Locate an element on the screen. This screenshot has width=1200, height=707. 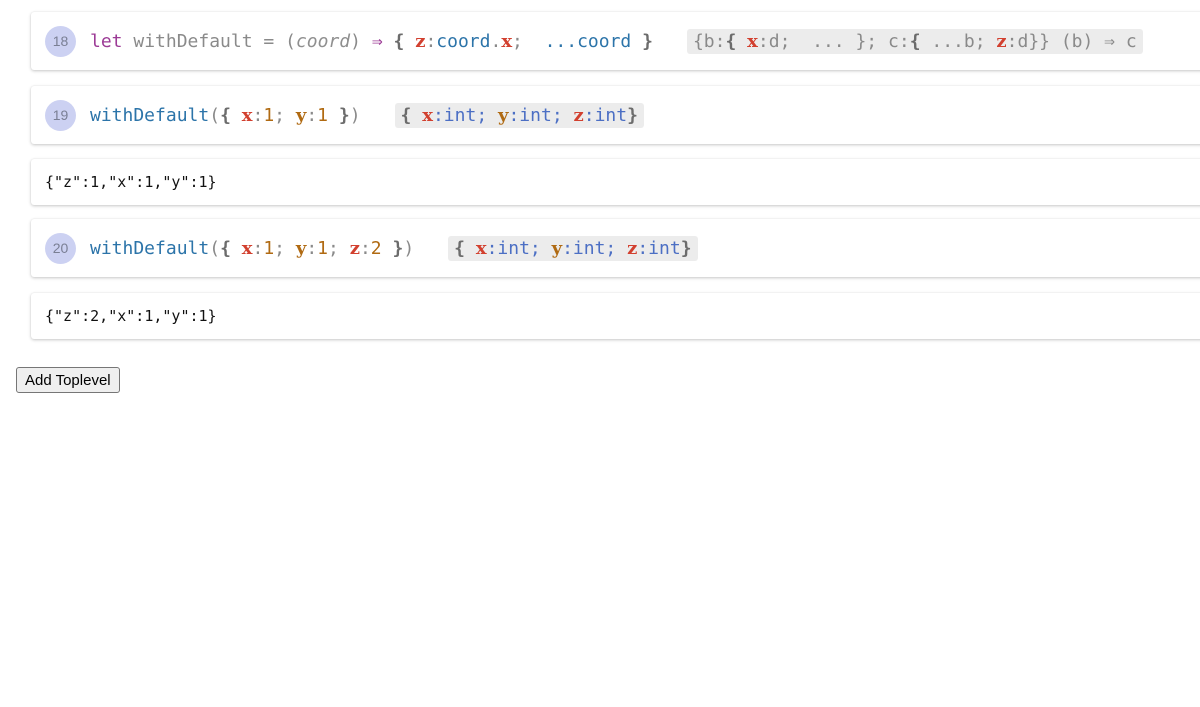
code-expression: withDefault ( { x : 1 ; y : 1 } ) is located at coordinates (225, 115).